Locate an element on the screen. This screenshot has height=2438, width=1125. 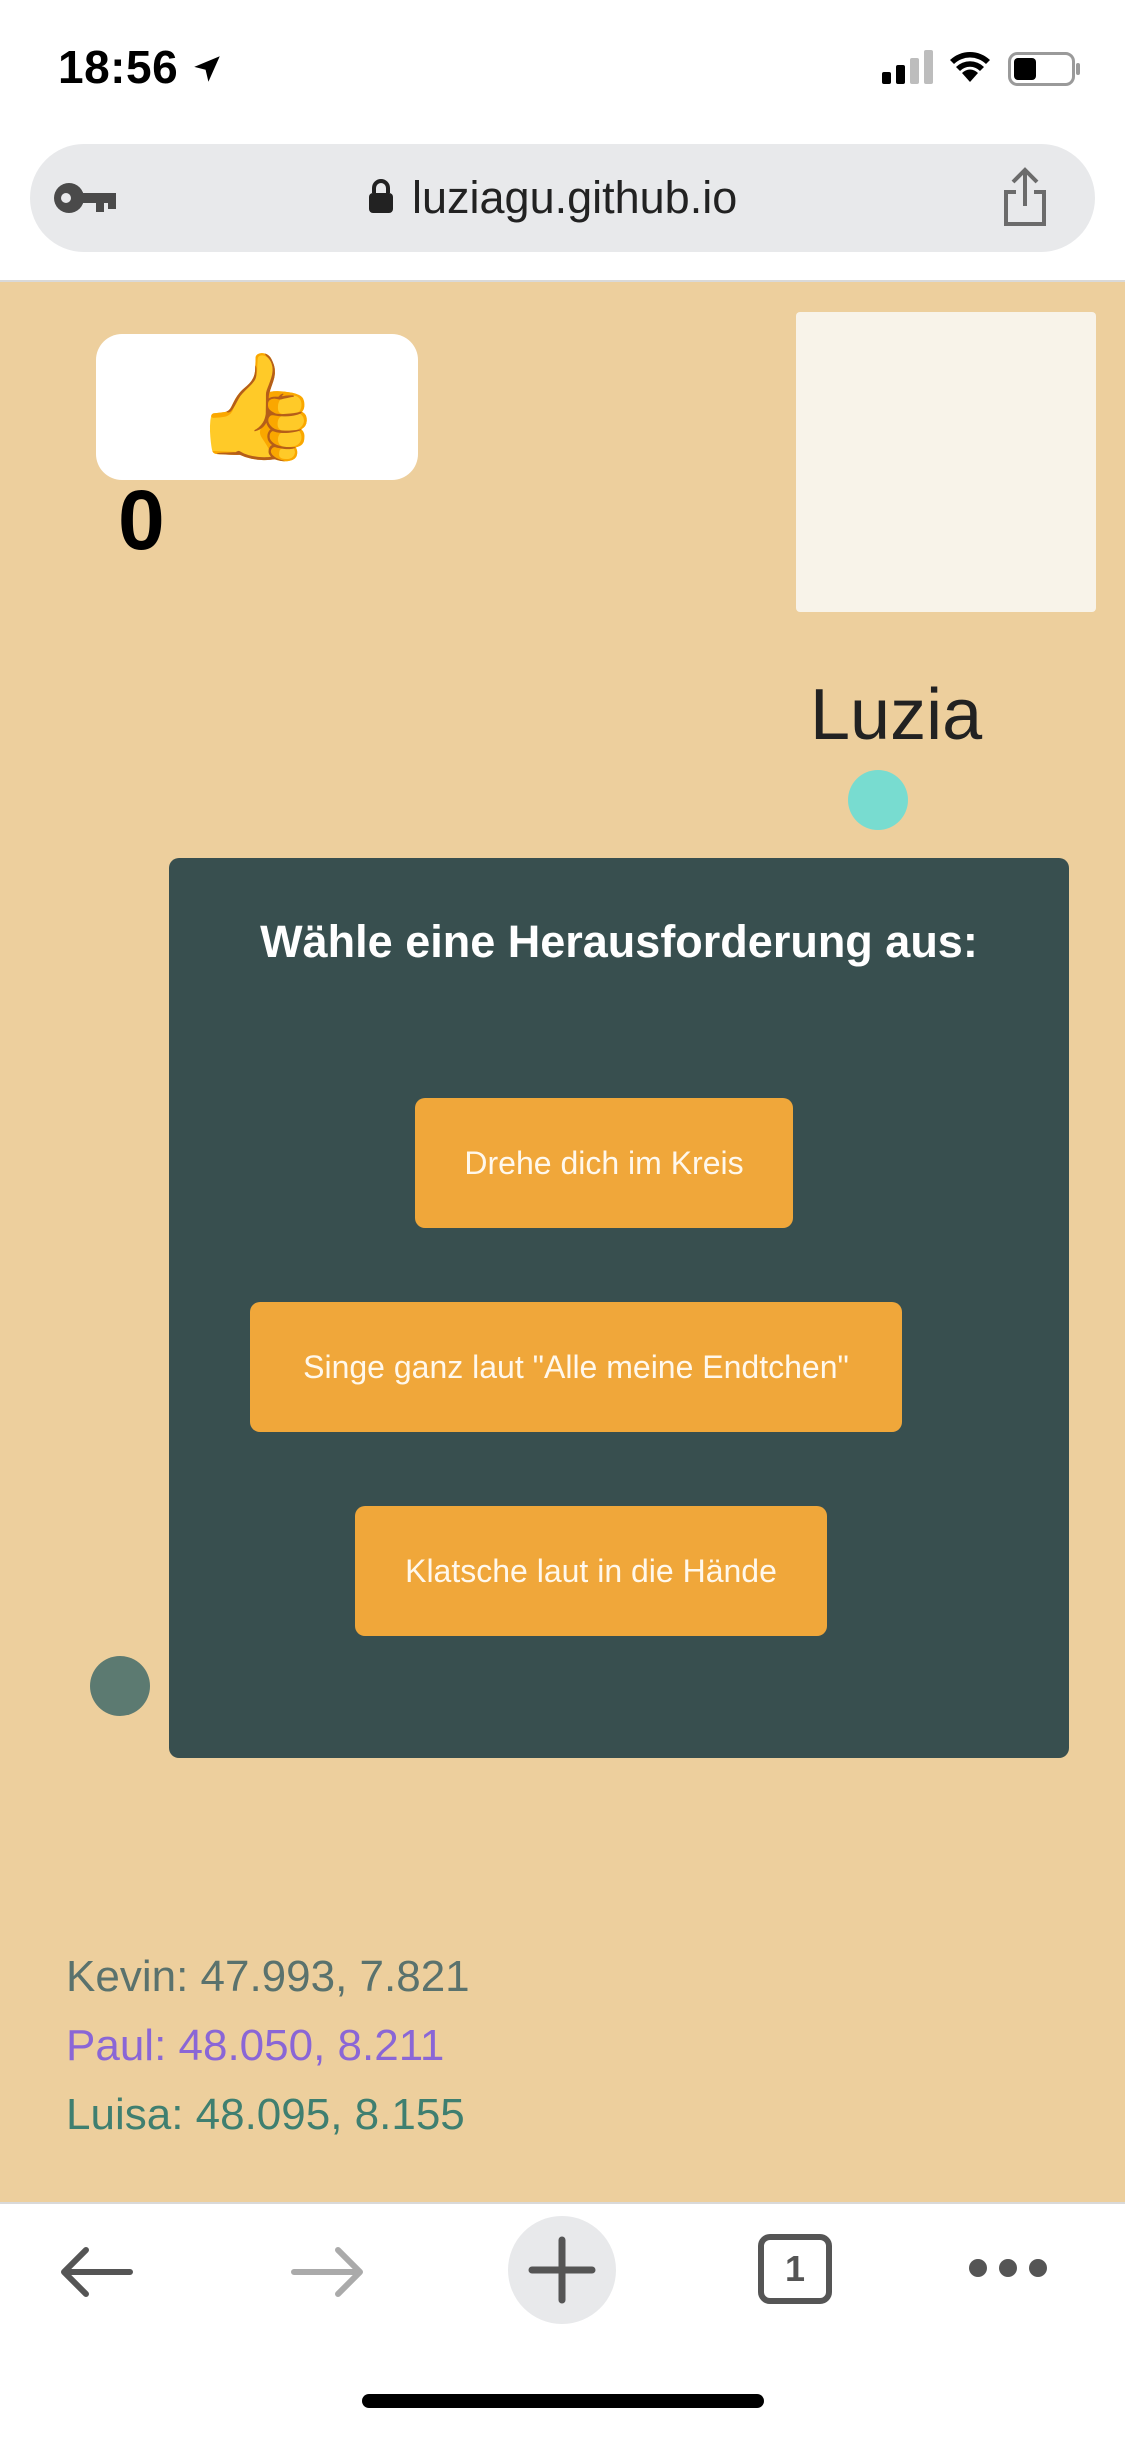
address-bar: luziagu.github.io is located at coordinates (562, 198).